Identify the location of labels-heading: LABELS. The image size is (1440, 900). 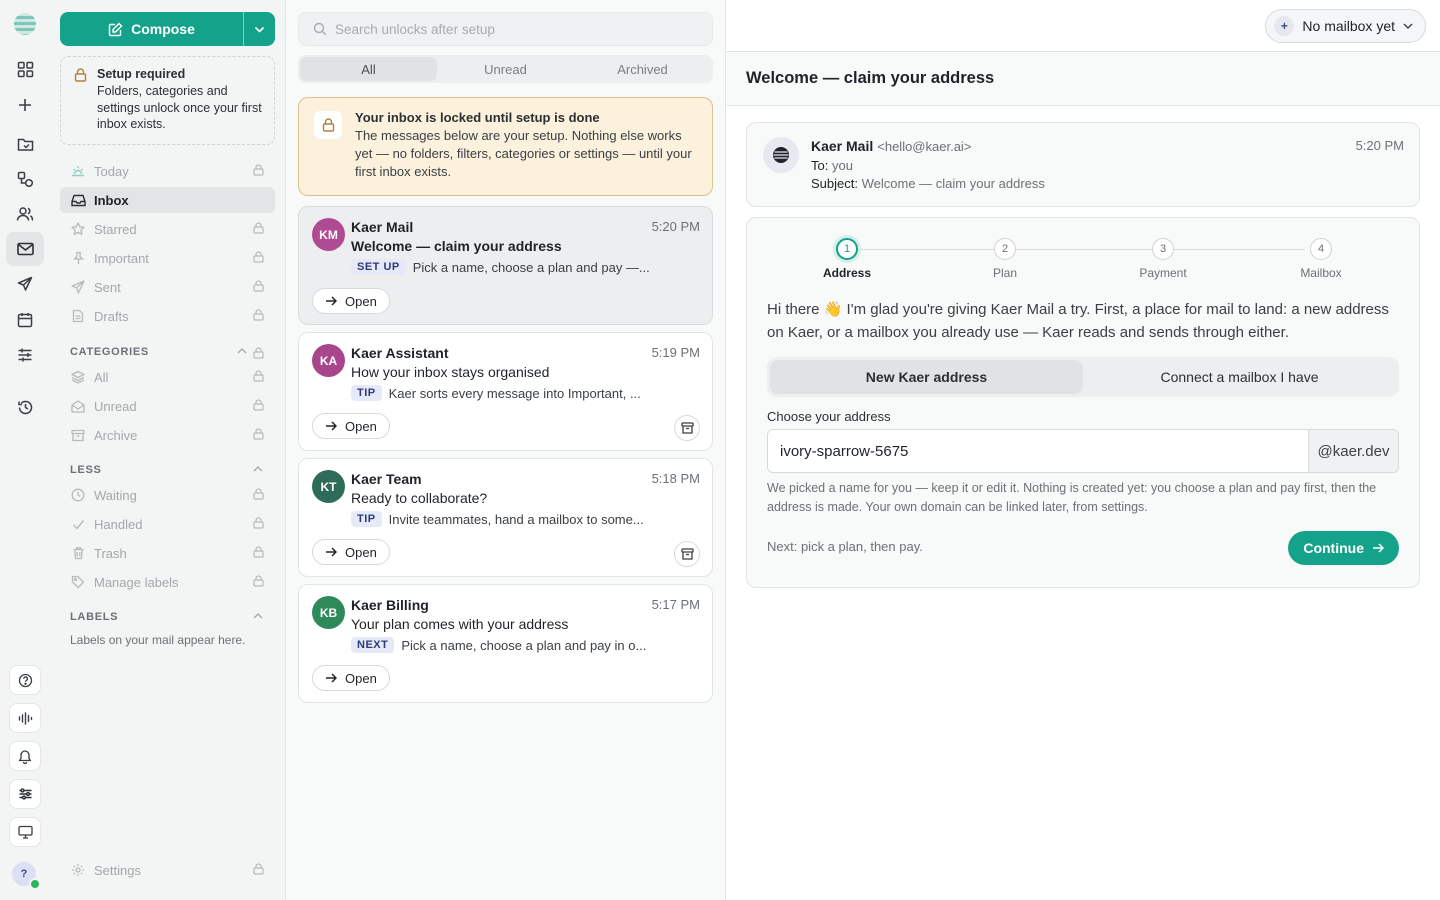
(172, 619).